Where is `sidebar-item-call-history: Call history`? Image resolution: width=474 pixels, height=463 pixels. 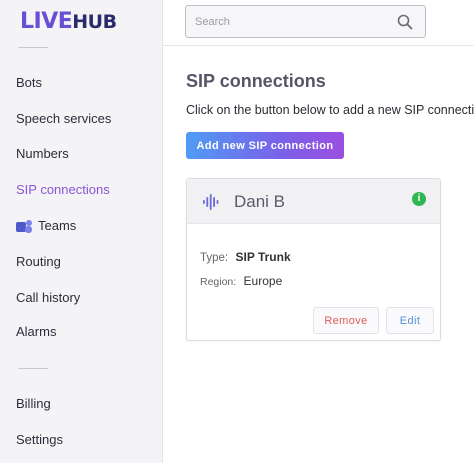
sidebar-item-call-history: Call history is located at coordinates (48, 298).